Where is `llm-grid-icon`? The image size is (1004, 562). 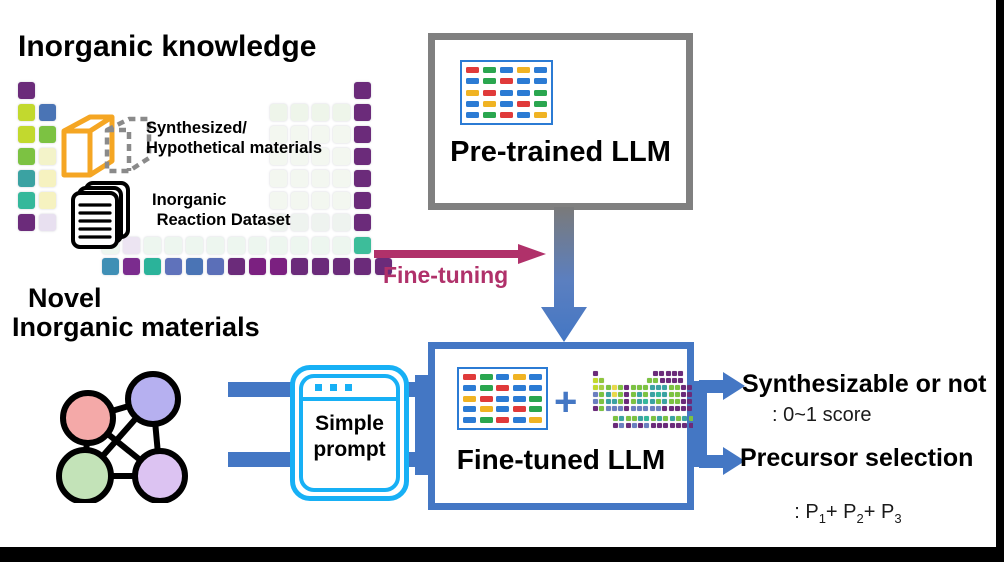
llm-grid-icon is located at coordinates (506, 92).